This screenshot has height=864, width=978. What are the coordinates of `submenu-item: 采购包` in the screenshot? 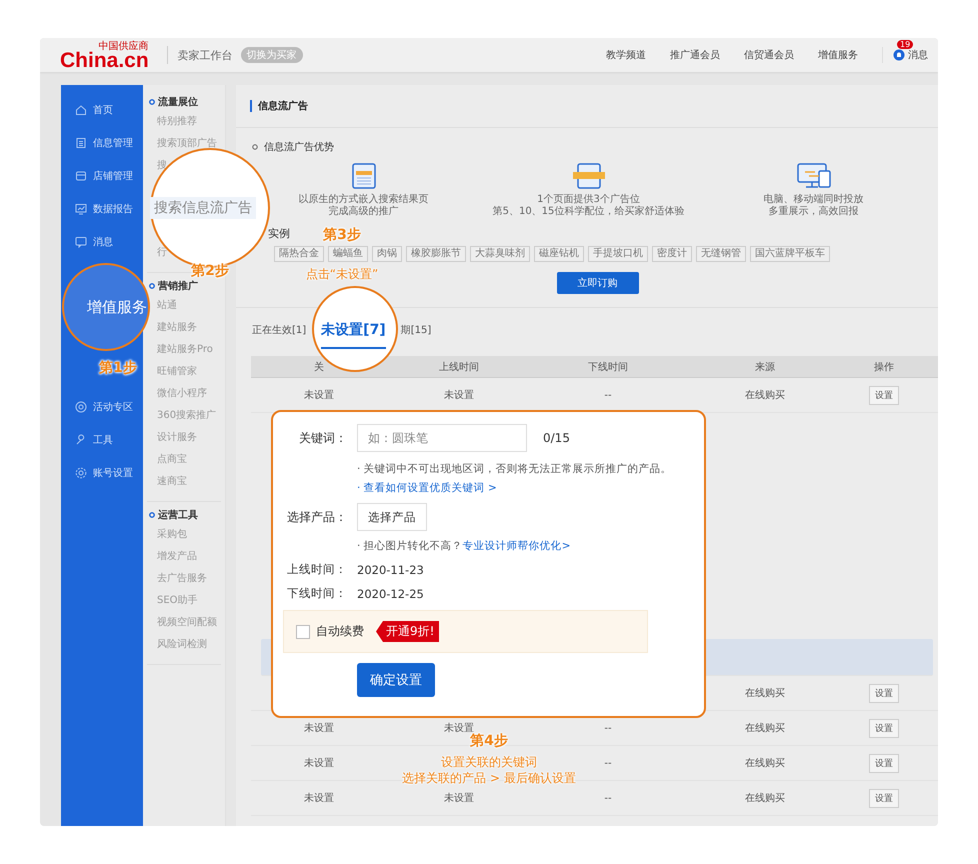 It's located at (172, 535).